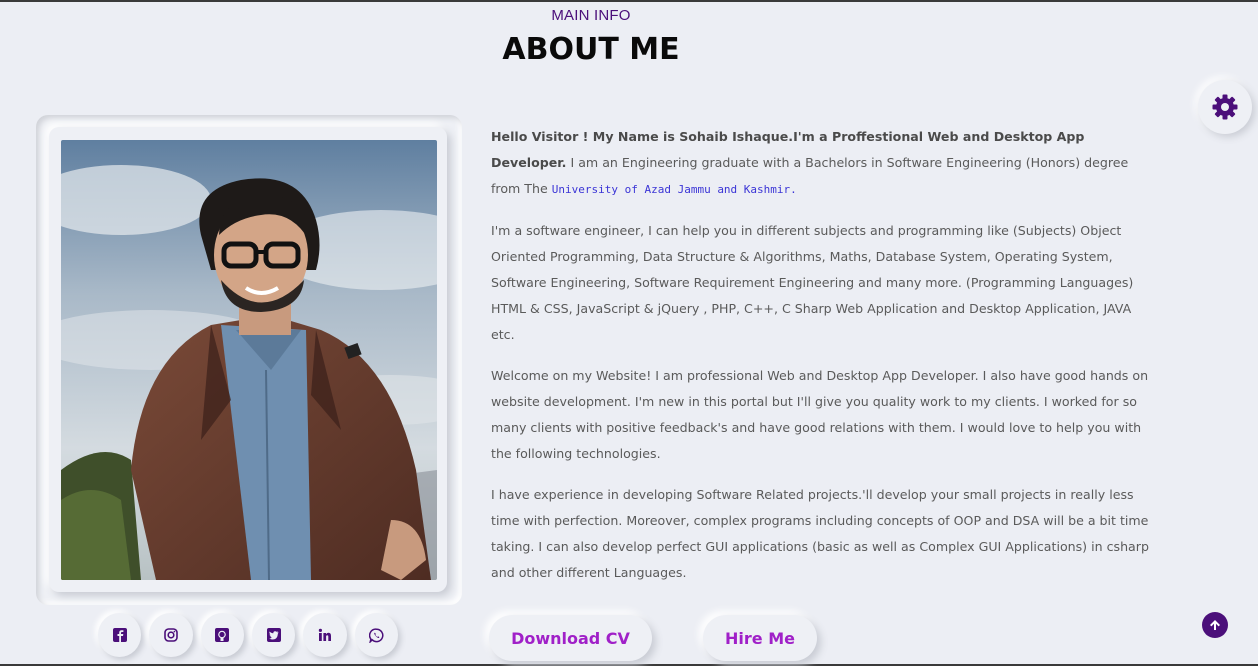 Image resolution: width=1258 pixels, height=666 pixels. I want to click on university-link: University of Azad Jammu and Kashmir., so click(674, 189).